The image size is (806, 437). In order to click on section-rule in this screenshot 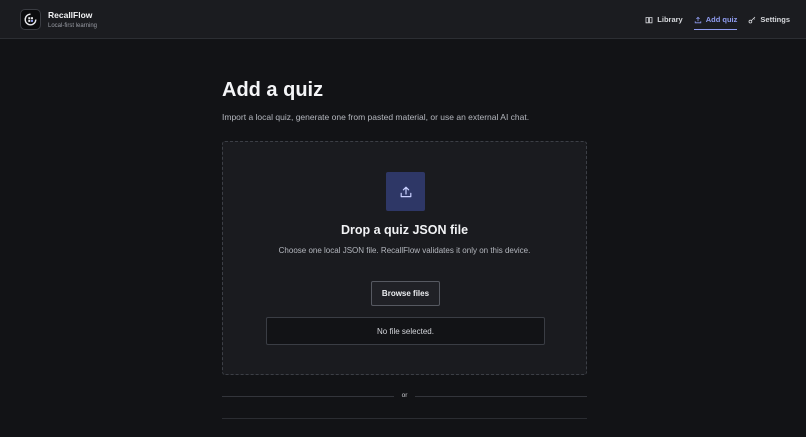, I will do `click(404, 418)`.